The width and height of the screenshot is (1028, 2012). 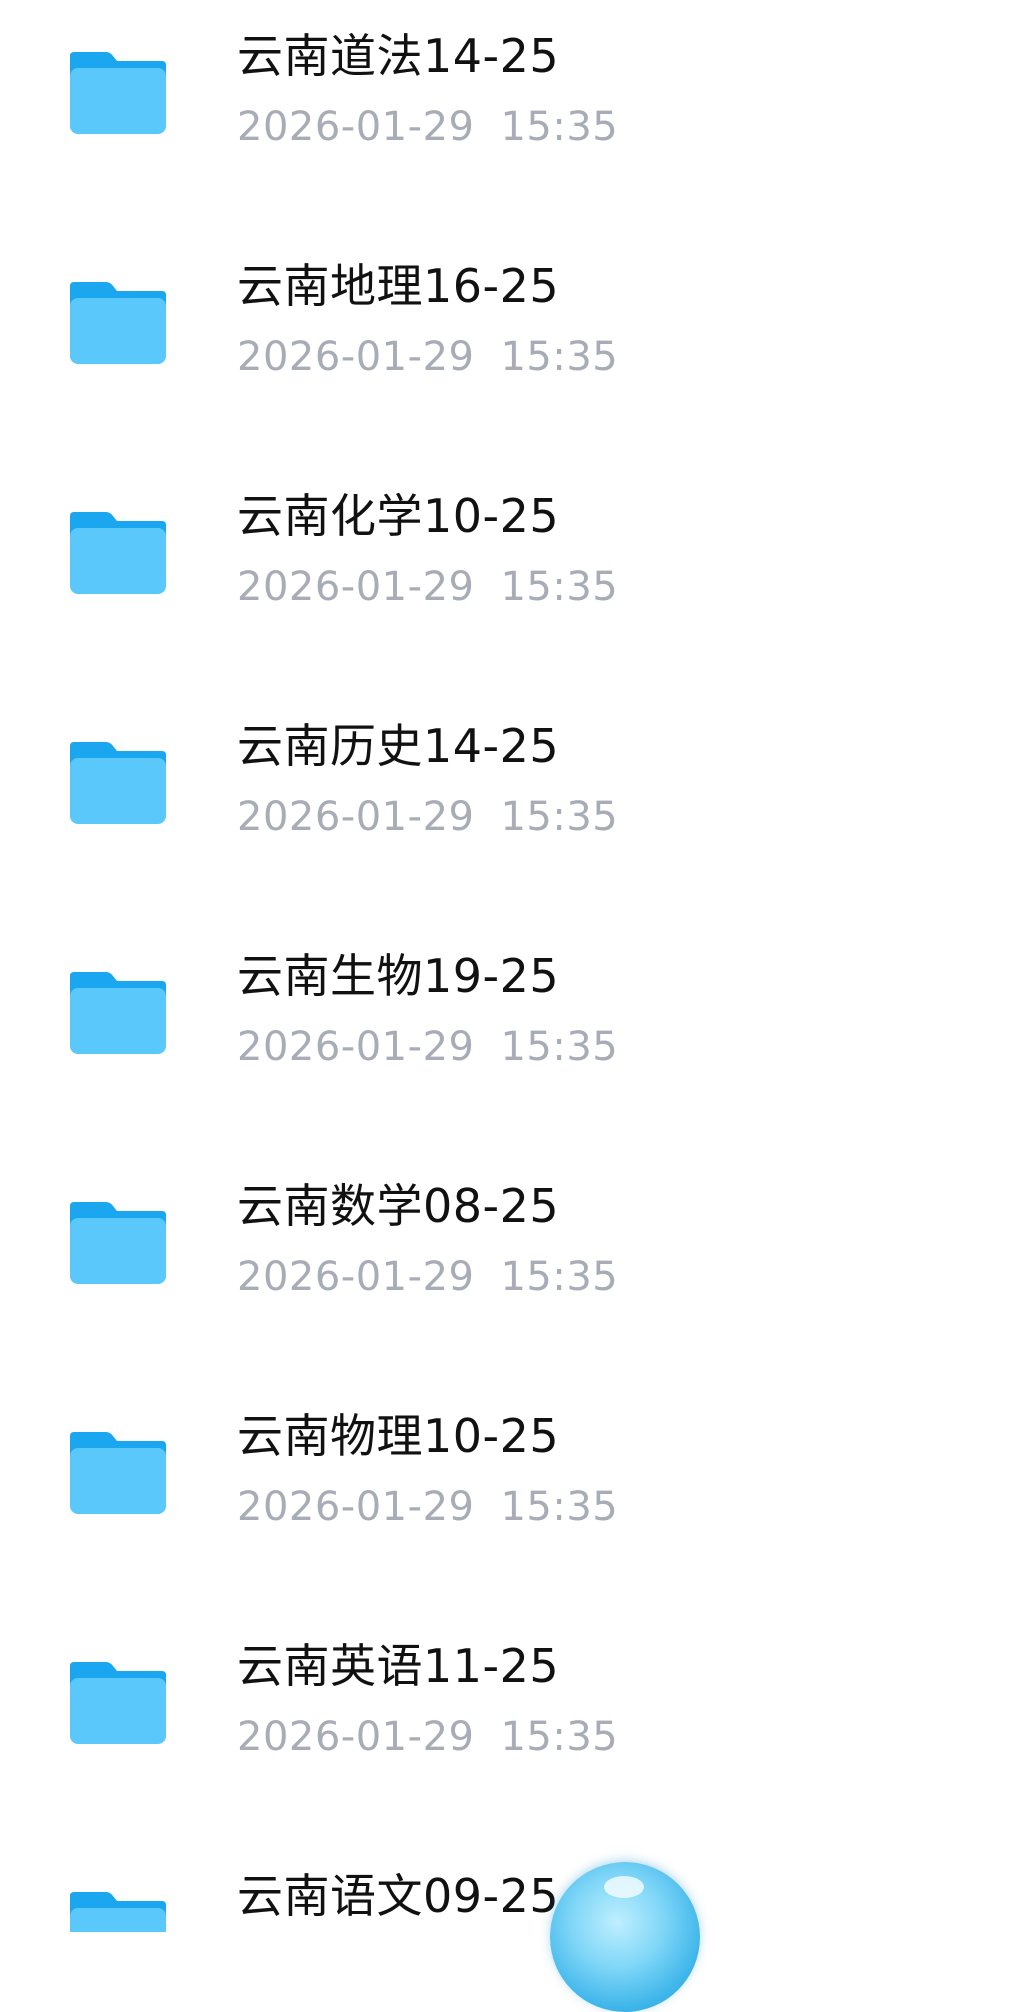 I want to click on folder-row: 云南化学10-25 2026-01-29 15:35, so click(x=514, y=575).